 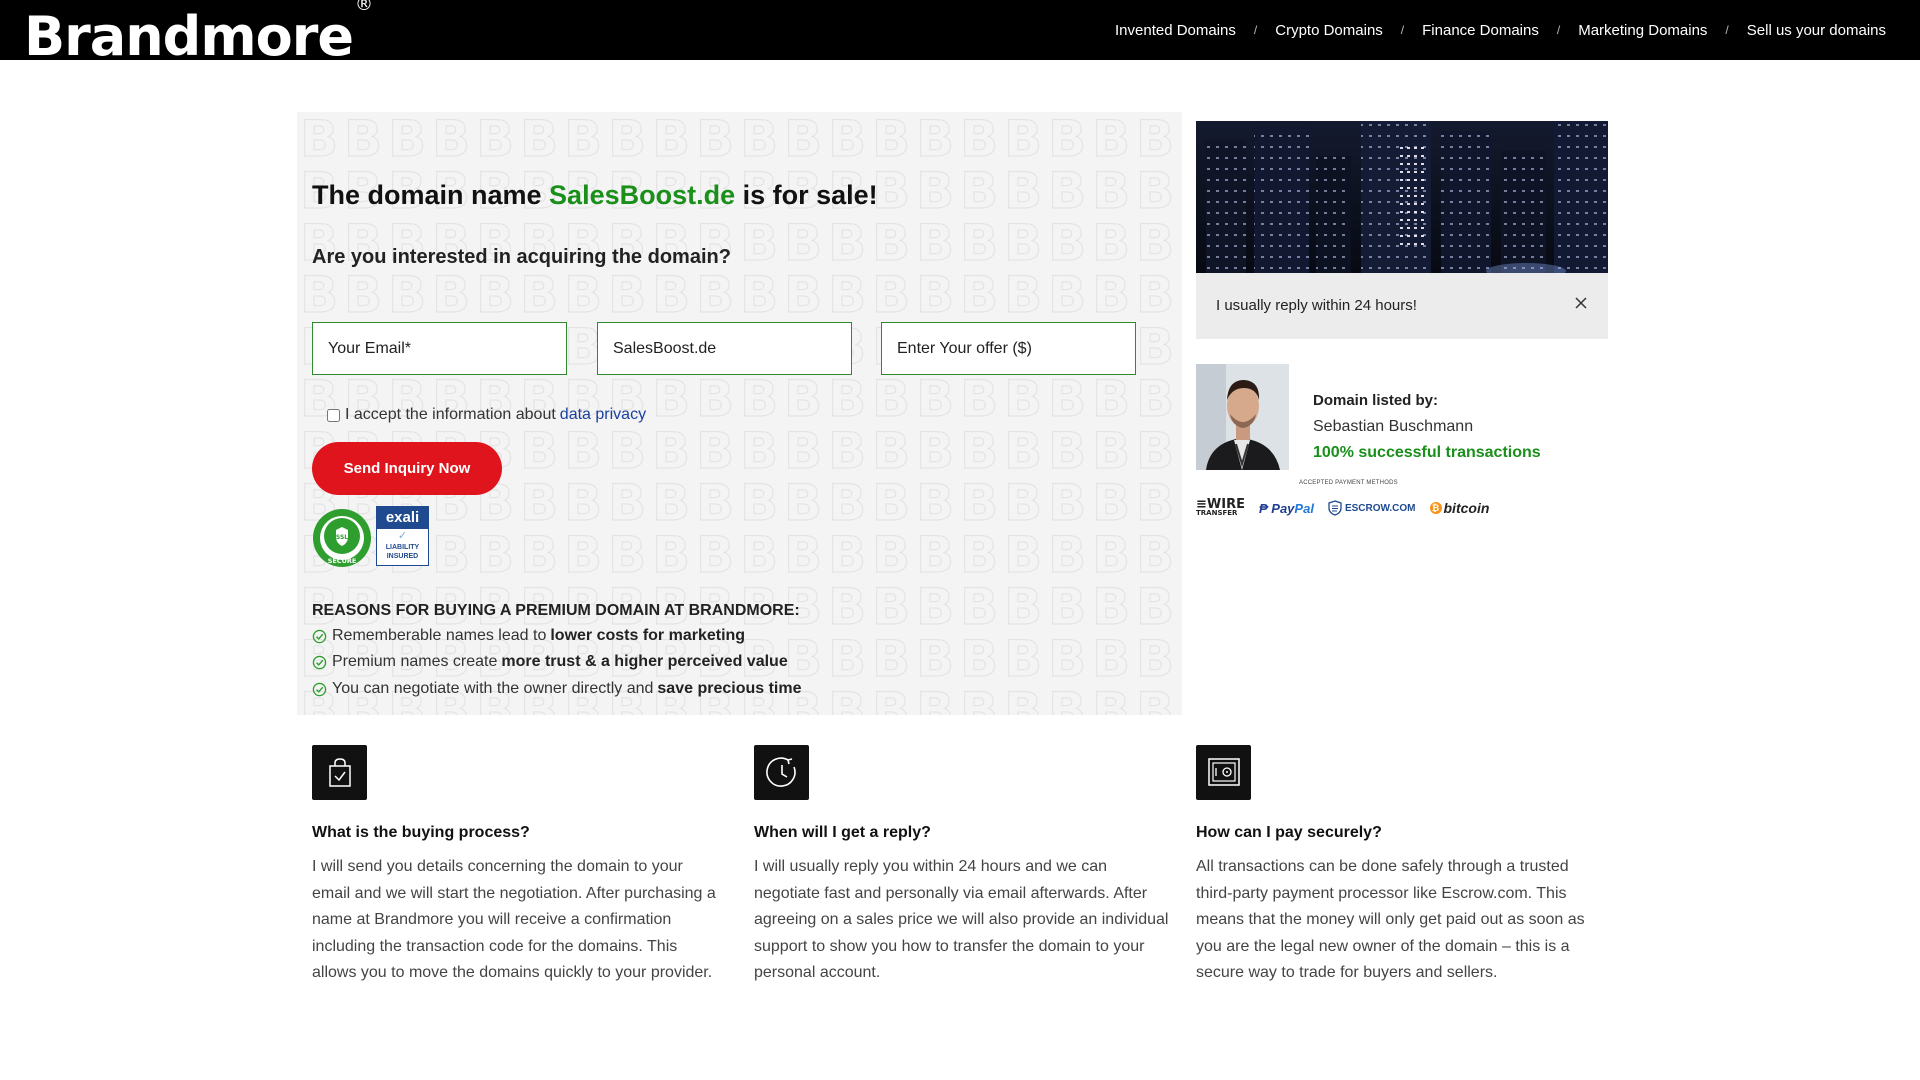 I want to click on exali-caption: LIABILITY INSURED, so click(x=402, y=552).